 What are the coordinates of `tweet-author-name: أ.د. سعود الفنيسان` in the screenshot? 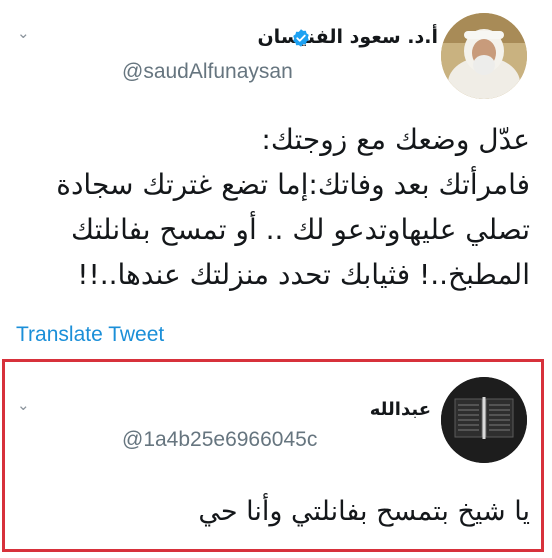 It's located at (347, 37).